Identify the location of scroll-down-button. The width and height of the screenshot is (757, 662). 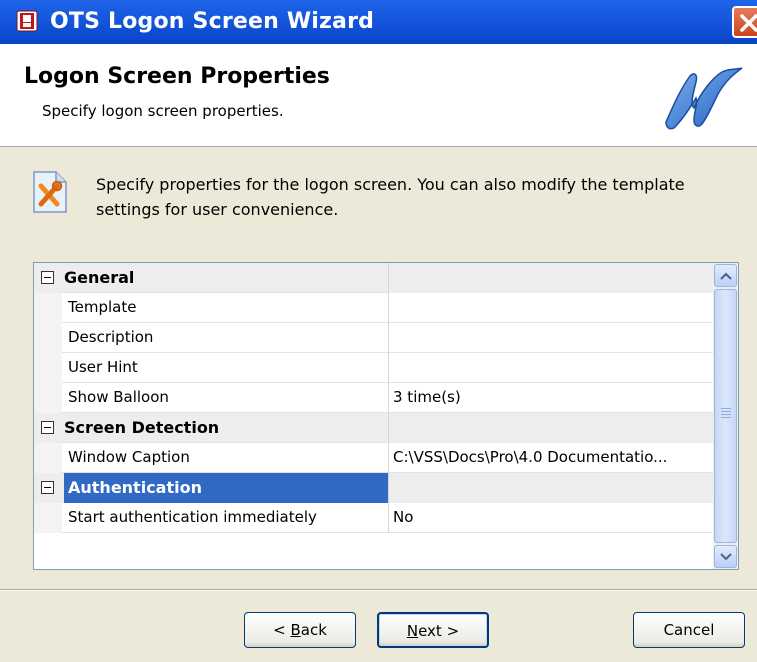
(725, 556).